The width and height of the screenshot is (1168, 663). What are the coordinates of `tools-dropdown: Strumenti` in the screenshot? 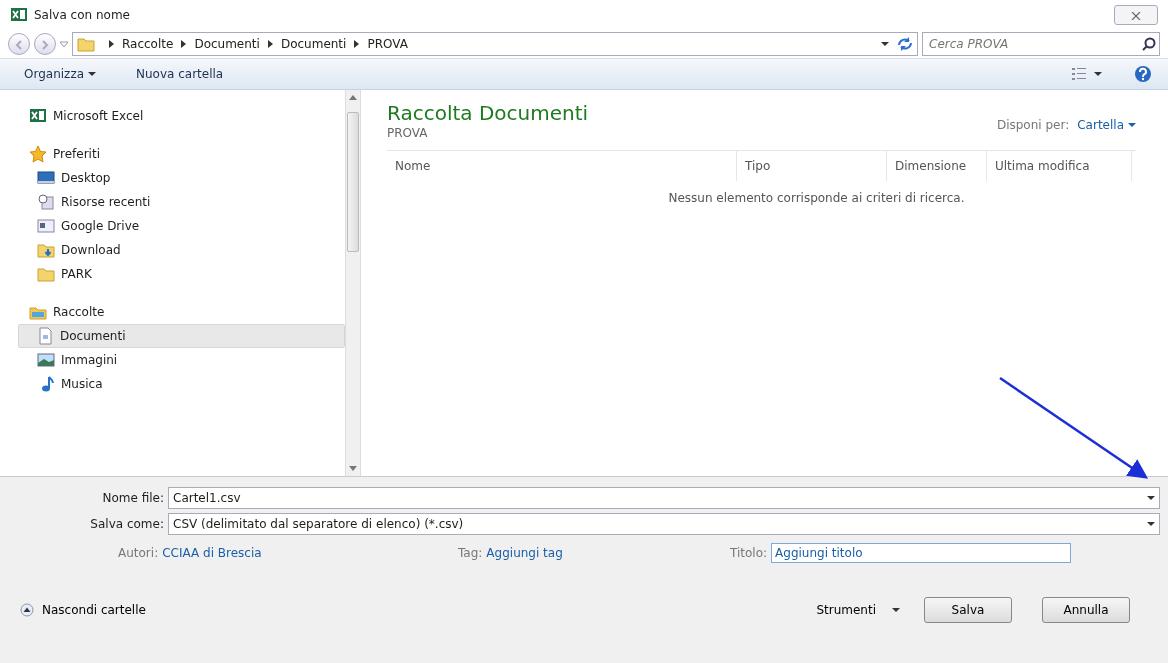 It's located at (858, 610).